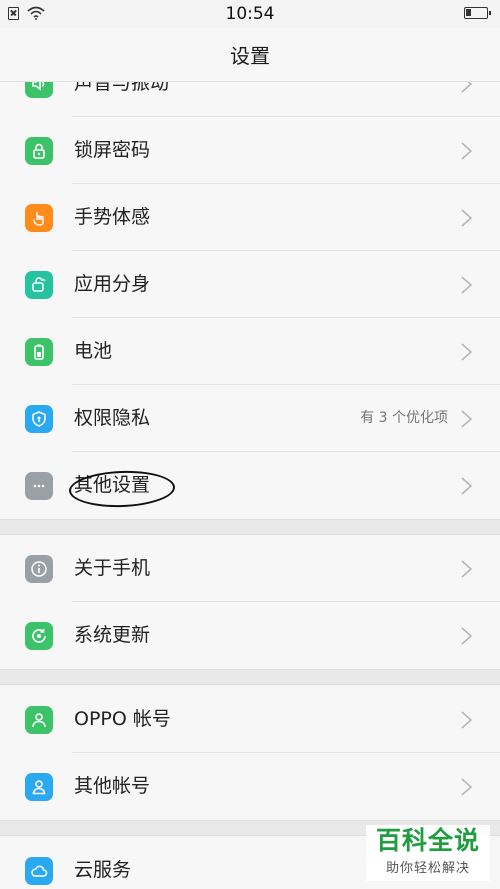 This screenshot has height=889, width=500. Describe the element at coordinates (39, 871) in the screenshot. I see `cloud-icon` at that location.